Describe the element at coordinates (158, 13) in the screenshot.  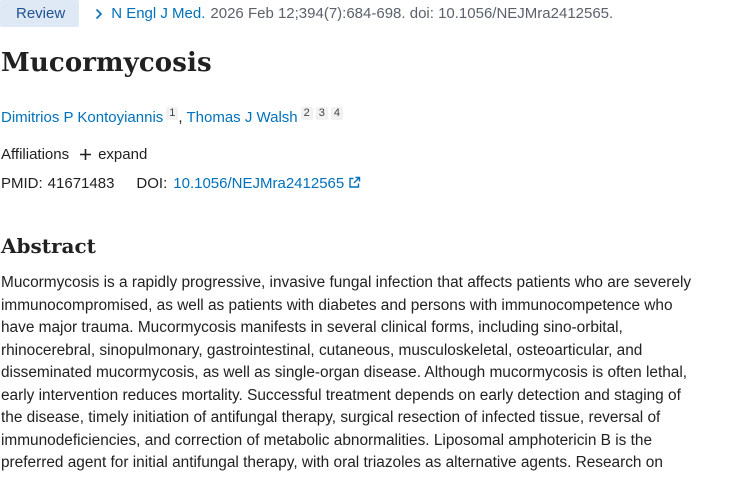
I see `journal-link: N Engl J Med.` at that location.